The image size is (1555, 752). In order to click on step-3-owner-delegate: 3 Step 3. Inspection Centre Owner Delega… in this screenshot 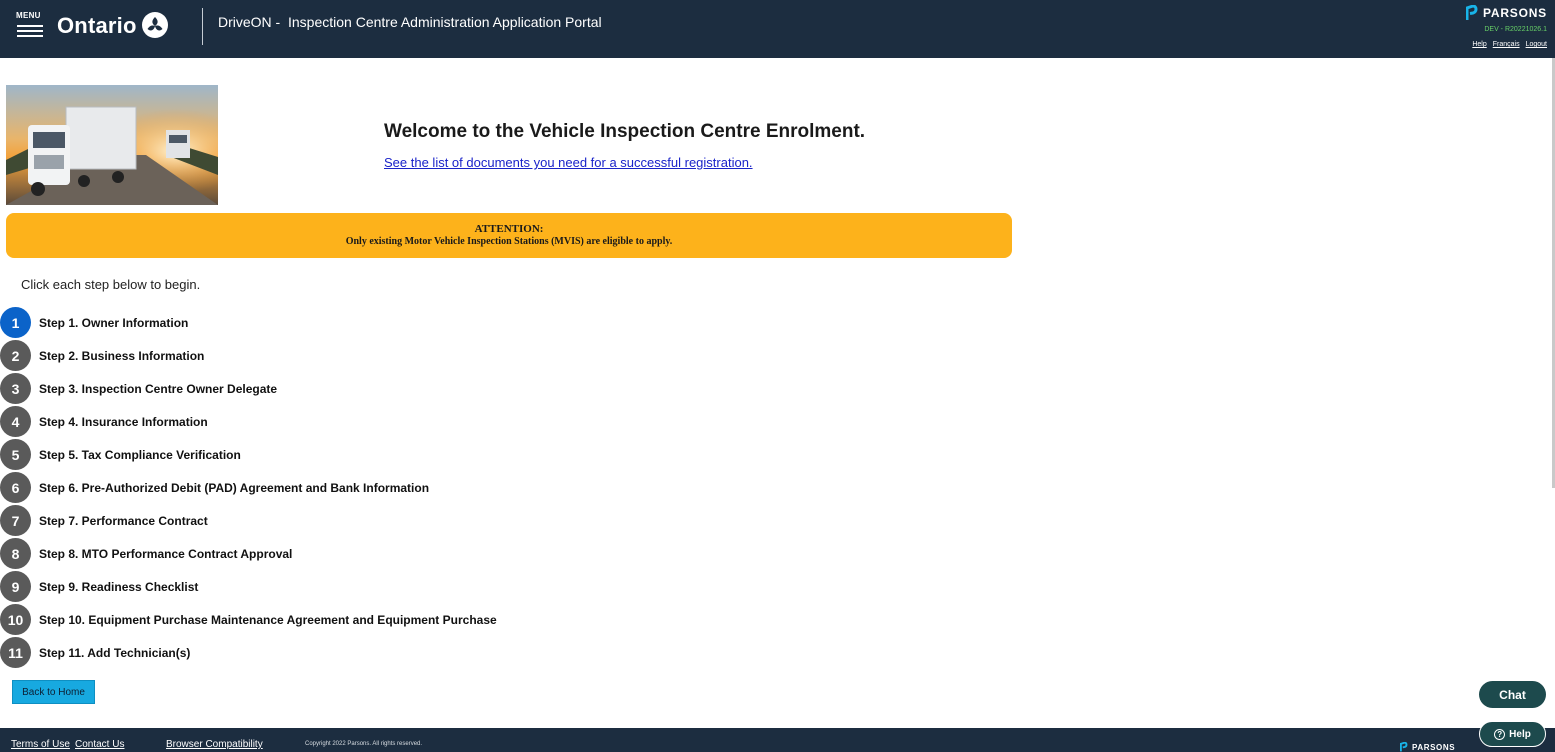, I will do `click(138, 388)`.